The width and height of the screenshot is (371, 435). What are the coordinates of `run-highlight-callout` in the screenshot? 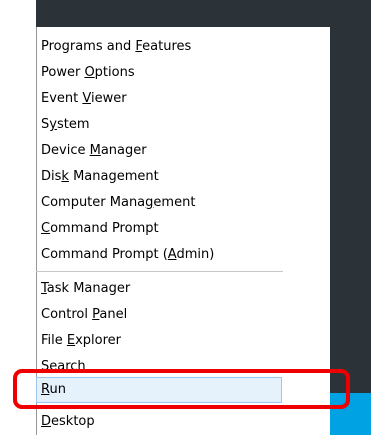 It's located at (181, 389).